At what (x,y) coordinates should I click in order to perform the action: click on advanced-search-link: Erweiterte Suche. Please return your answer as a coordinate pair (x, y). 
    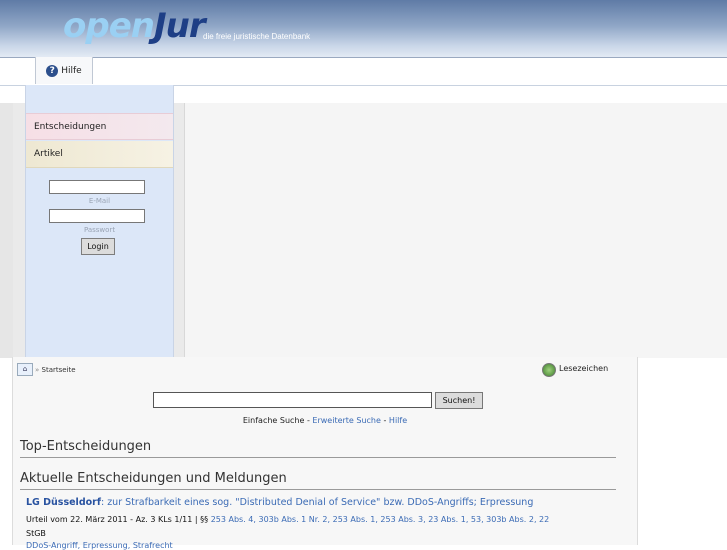
    Looking at the image, I should click on (346, 420).